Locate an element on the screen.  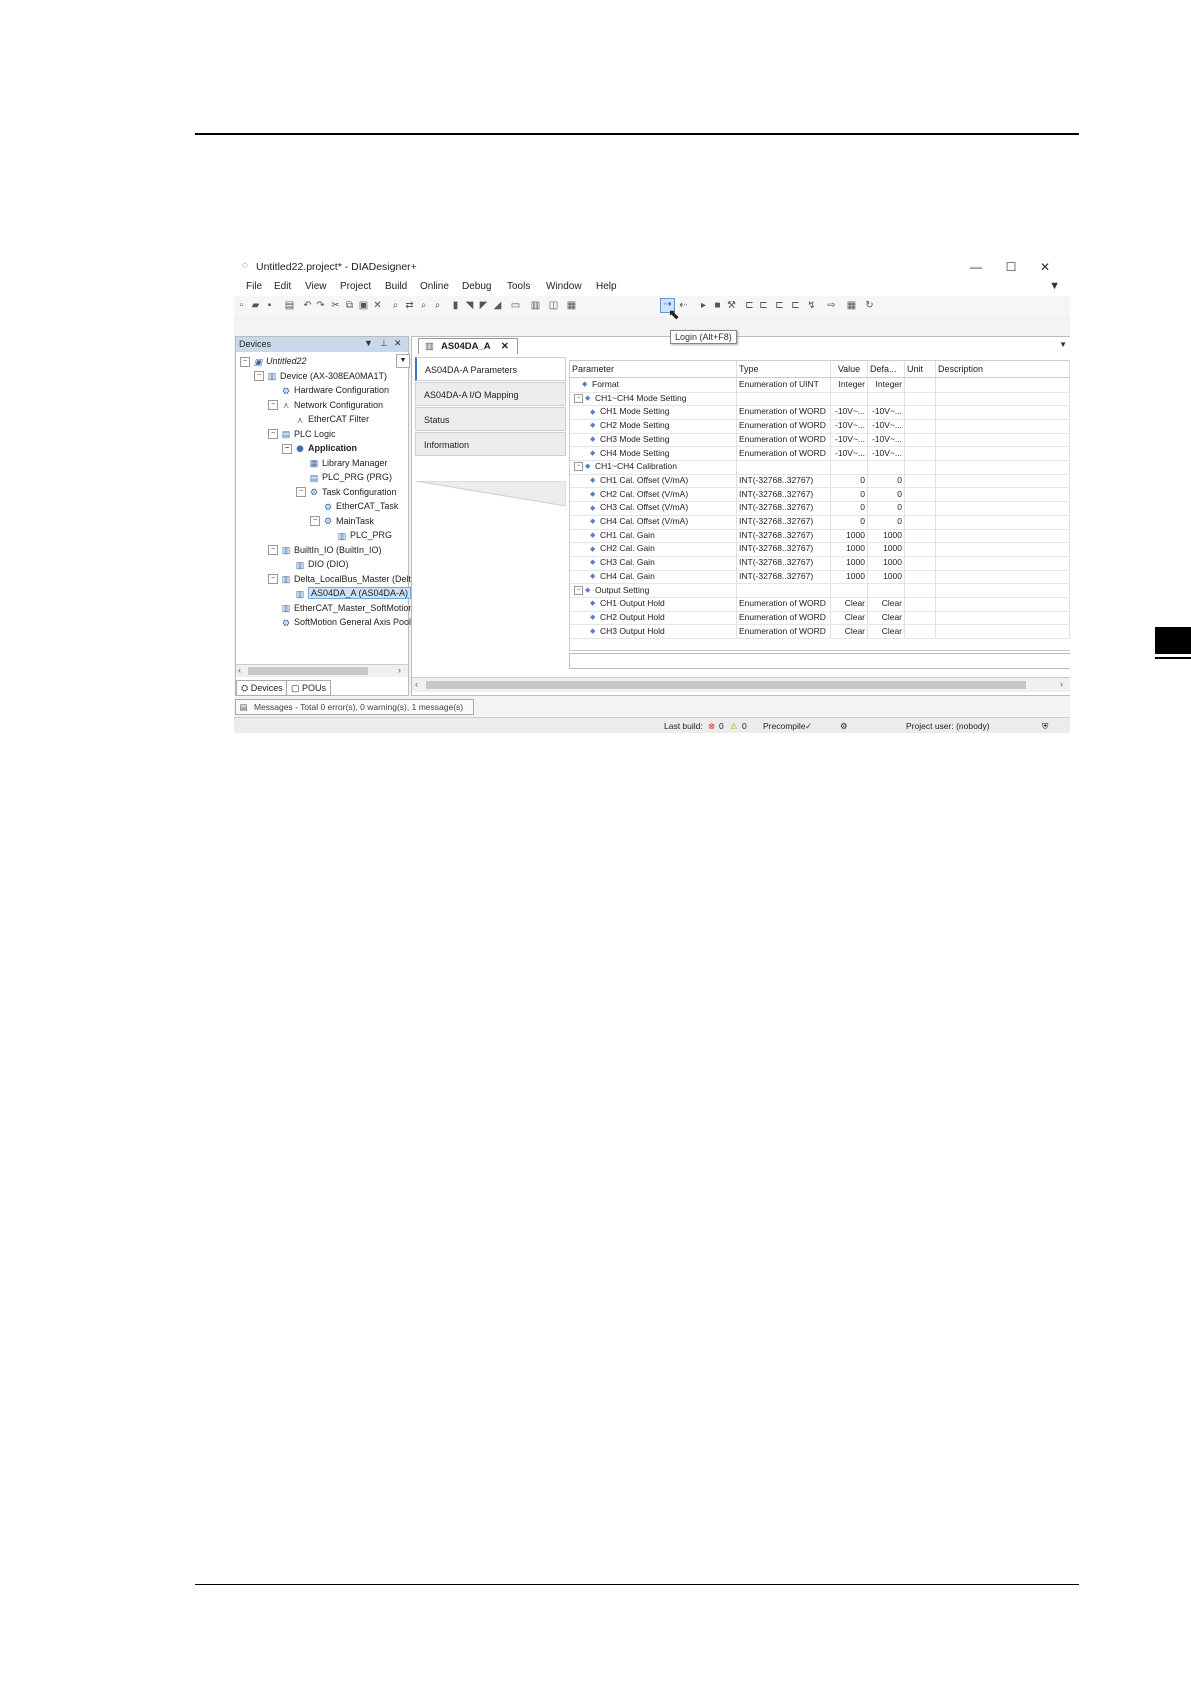
column-header-parameter: Parameter is located at coordinates (653, 369).